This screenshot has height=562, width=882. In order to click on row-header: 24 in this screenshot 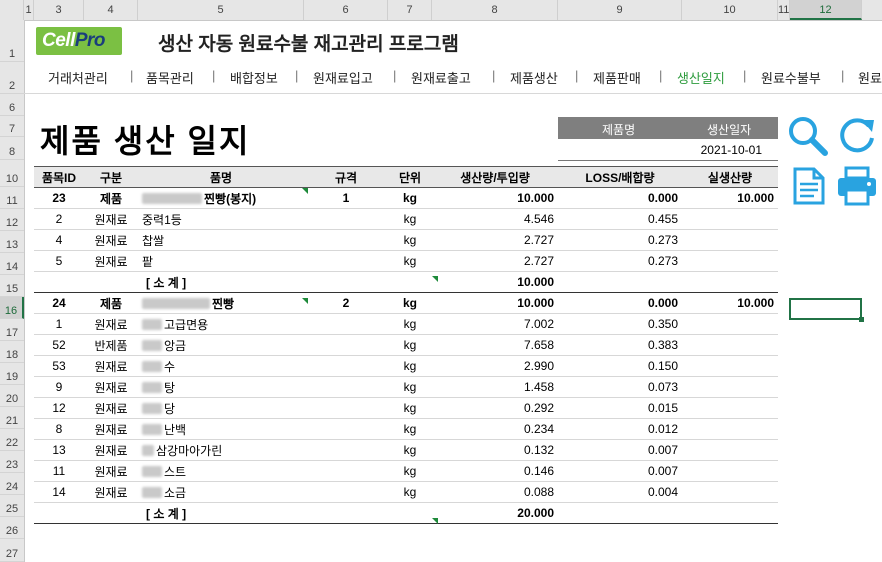, I will do `click(12, 484)`.